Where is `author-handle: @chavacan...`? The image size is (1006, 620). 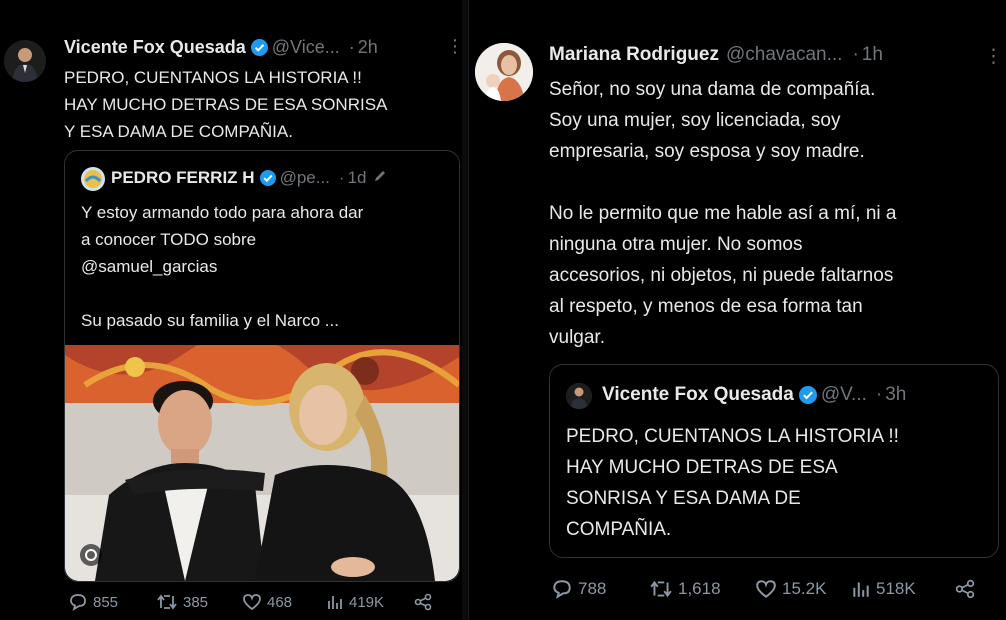
author-handle: @chavacan... is located at coordinates (784, 55).